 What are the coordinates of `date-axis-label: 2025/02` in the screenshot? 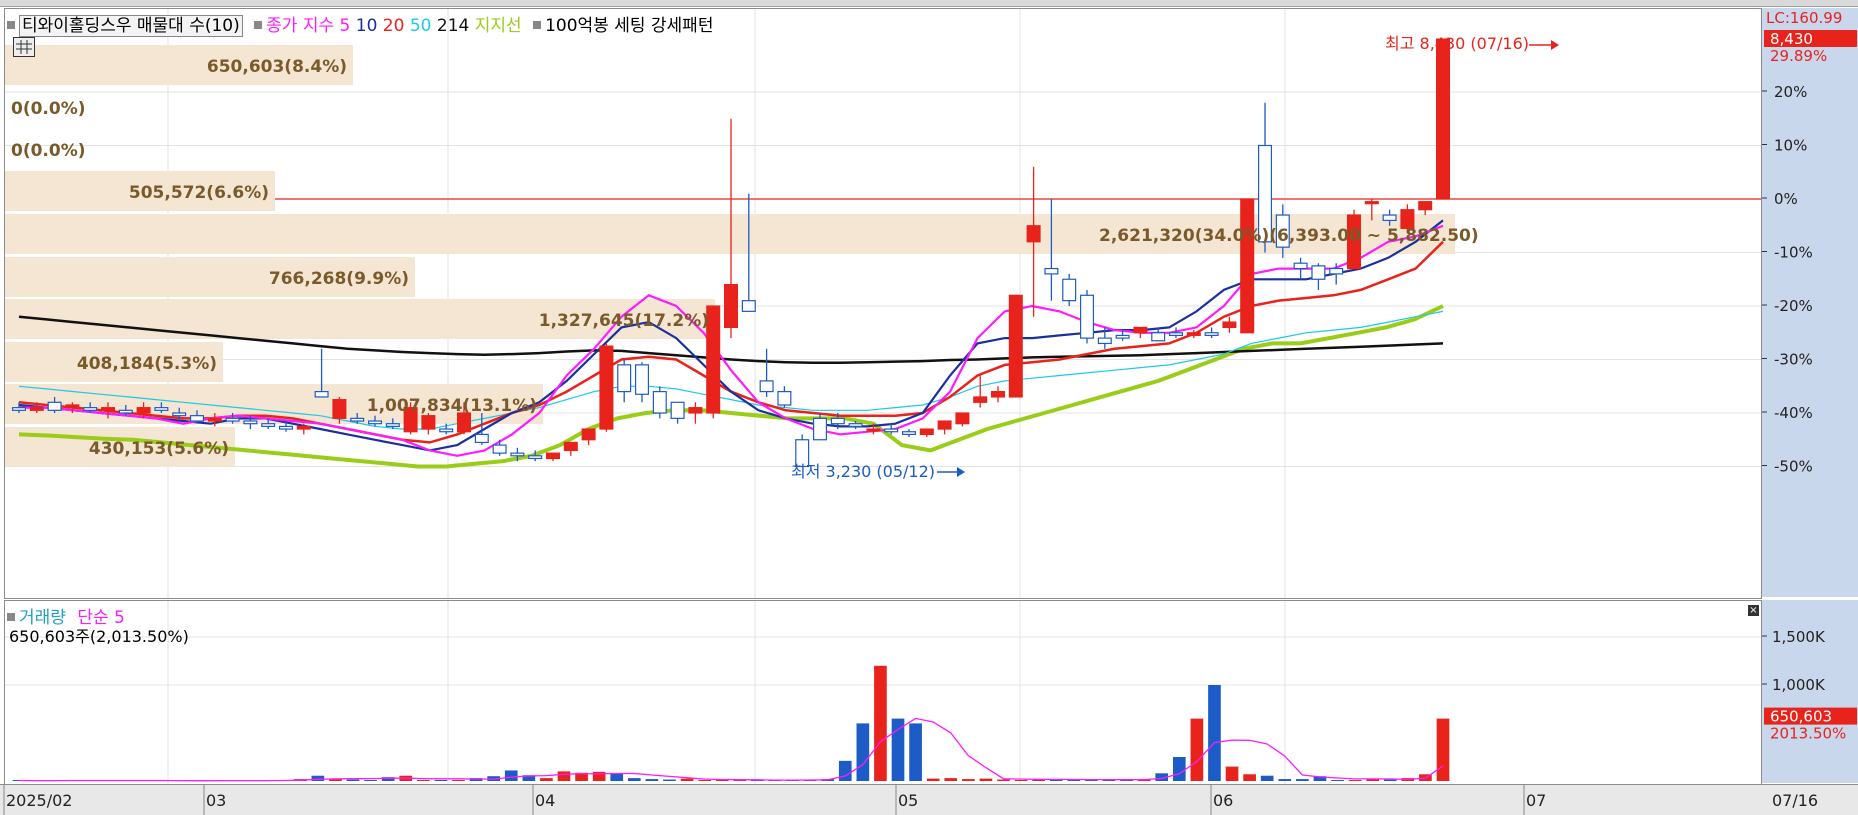 It's located at (39, 800).